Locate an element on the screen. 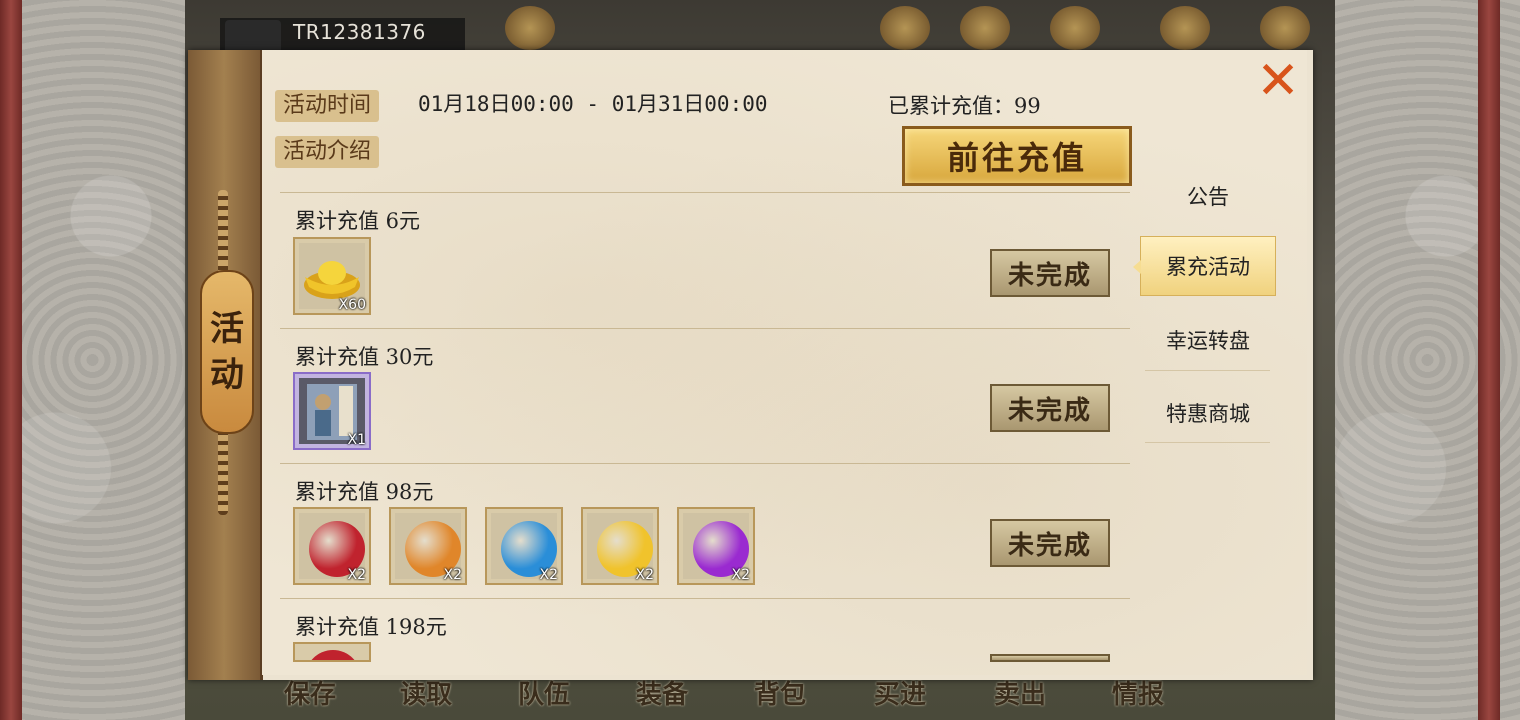 This screenshot has height=720, width=1520. task-icon is located at coordinates (530, 28).